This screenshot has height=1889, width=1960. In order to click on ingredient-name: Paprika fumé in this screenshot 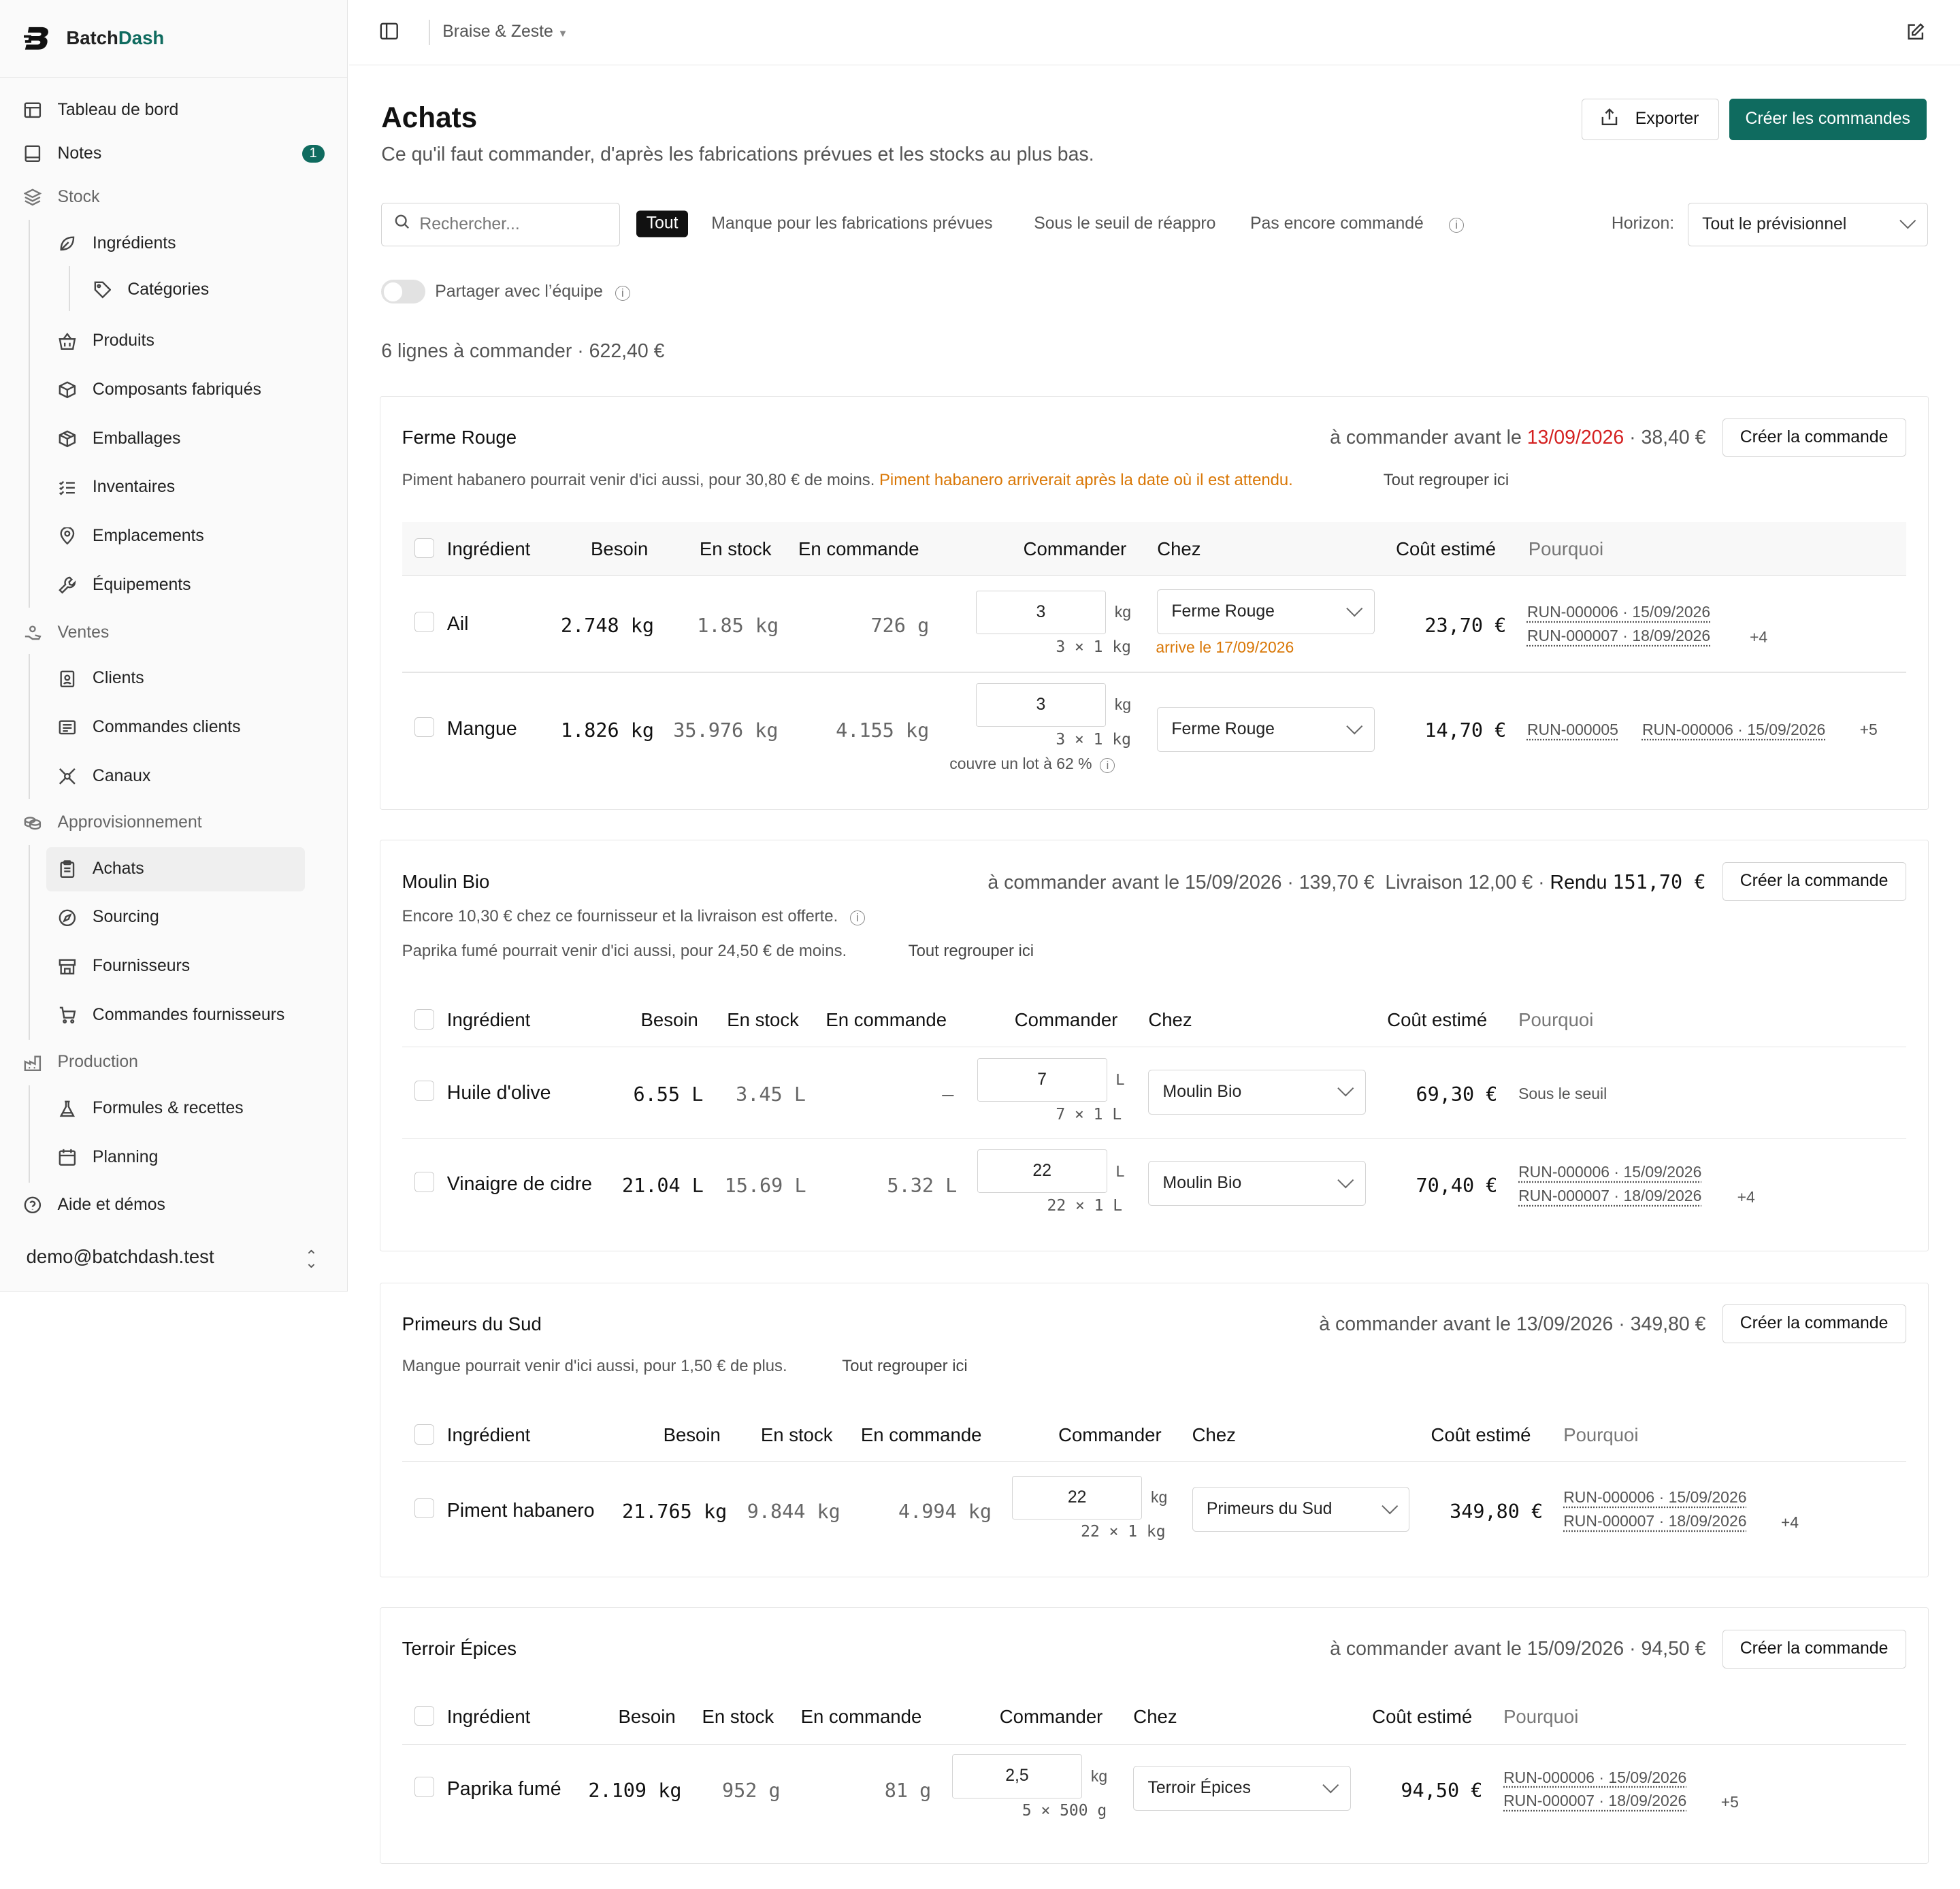, I will do `click(504, 1790)`.